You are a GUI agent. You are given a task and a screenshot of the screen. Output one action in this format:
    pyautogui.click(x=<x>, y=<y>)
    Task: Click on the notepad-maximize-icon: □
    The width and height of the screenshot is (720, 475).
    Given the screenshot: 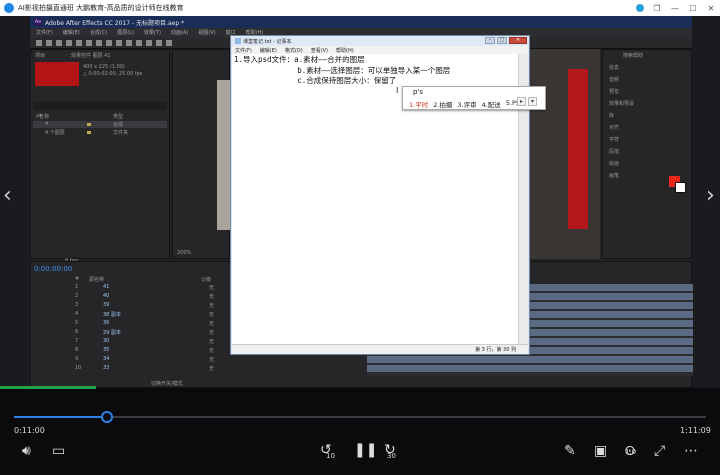 What is the action you would take?
    pyautogui.click(x=502, y=40)
    